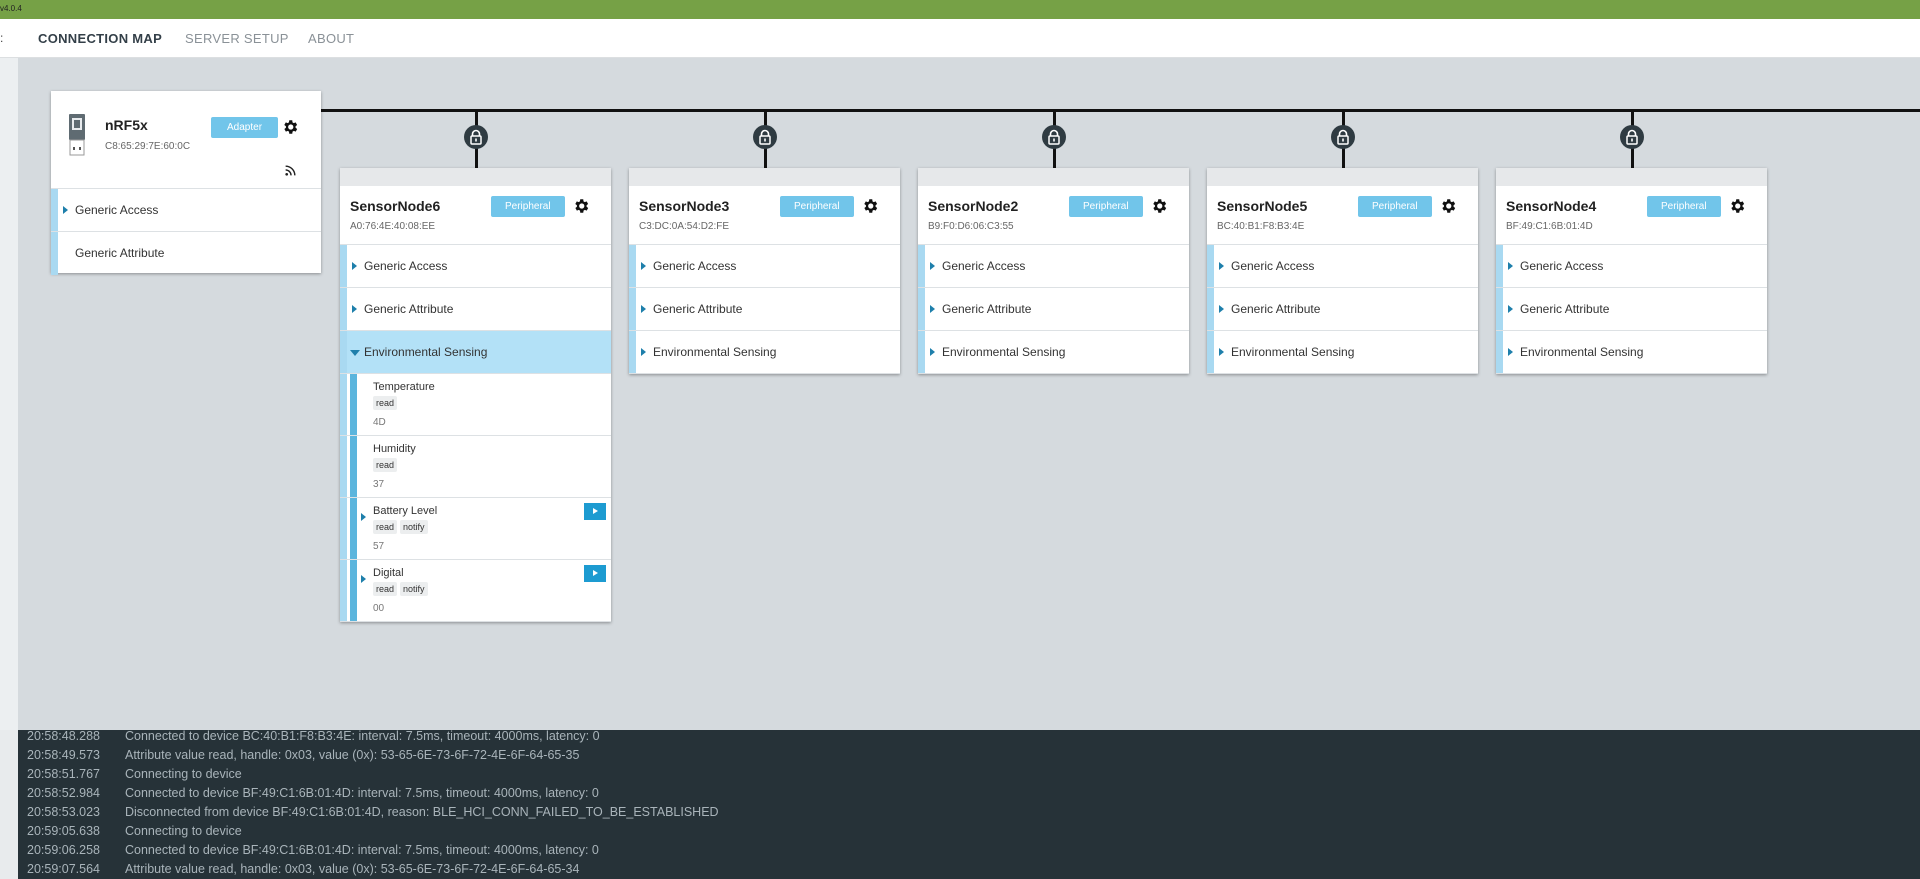 The height and width of the screenshot is (879, 1920). Describe the element at coordinates (414, 527) in the screenshot. I see `property-tag: notify` at that location.